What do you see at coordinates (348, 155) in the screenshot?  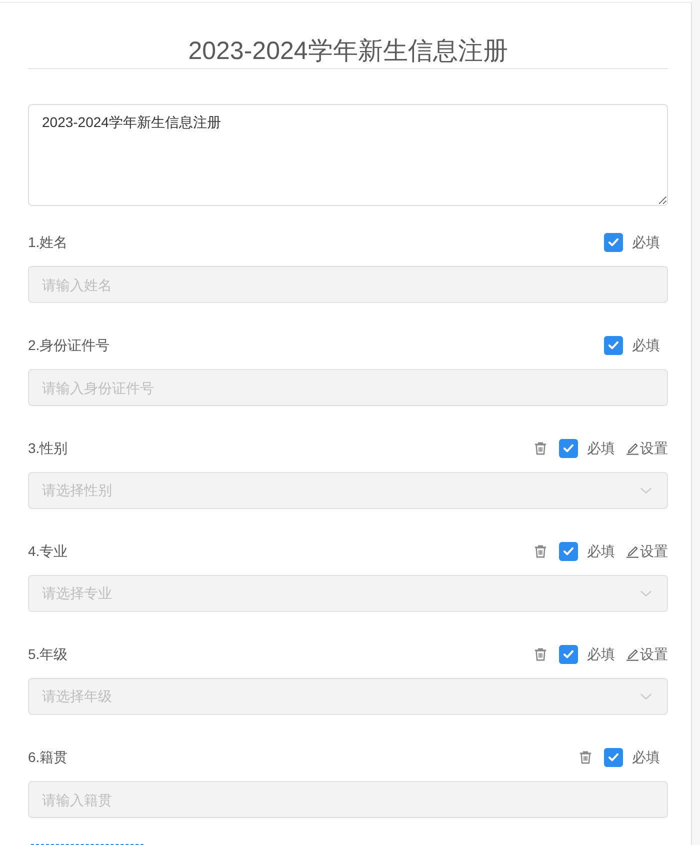 I see `description-field: 2023-2024学年新生信息注册` at bounding box center [348, 155].